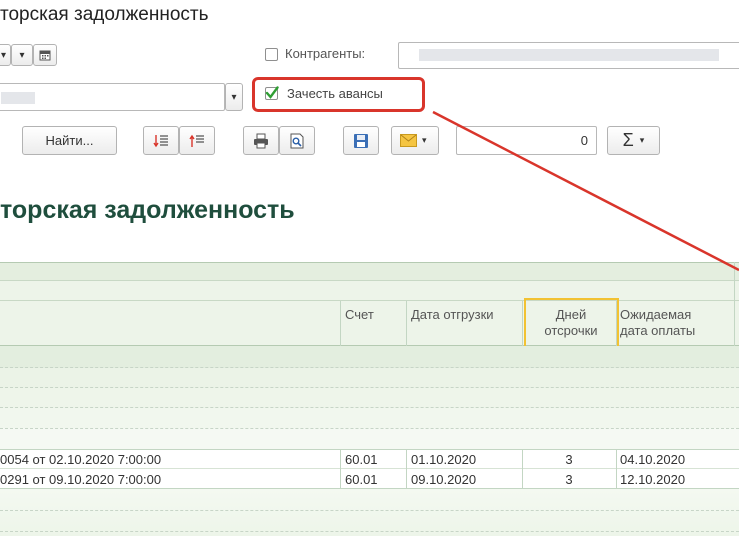 Image resolution: width=739 pixels, height=536 pixels. Describe the element at coordinates (585, 191) in the screenshot. I see `annotation-arrow` at that location.